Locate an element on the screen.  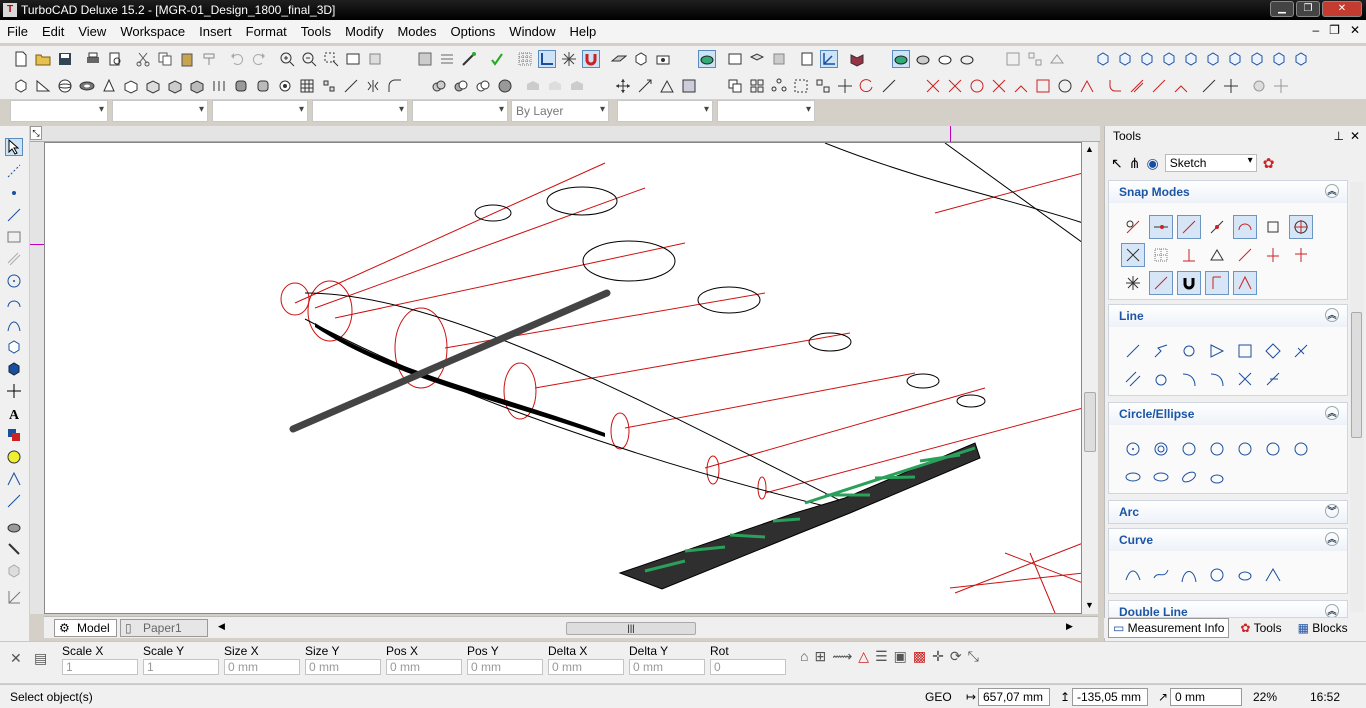
spline-icon is located at coordinates (1133, 575).